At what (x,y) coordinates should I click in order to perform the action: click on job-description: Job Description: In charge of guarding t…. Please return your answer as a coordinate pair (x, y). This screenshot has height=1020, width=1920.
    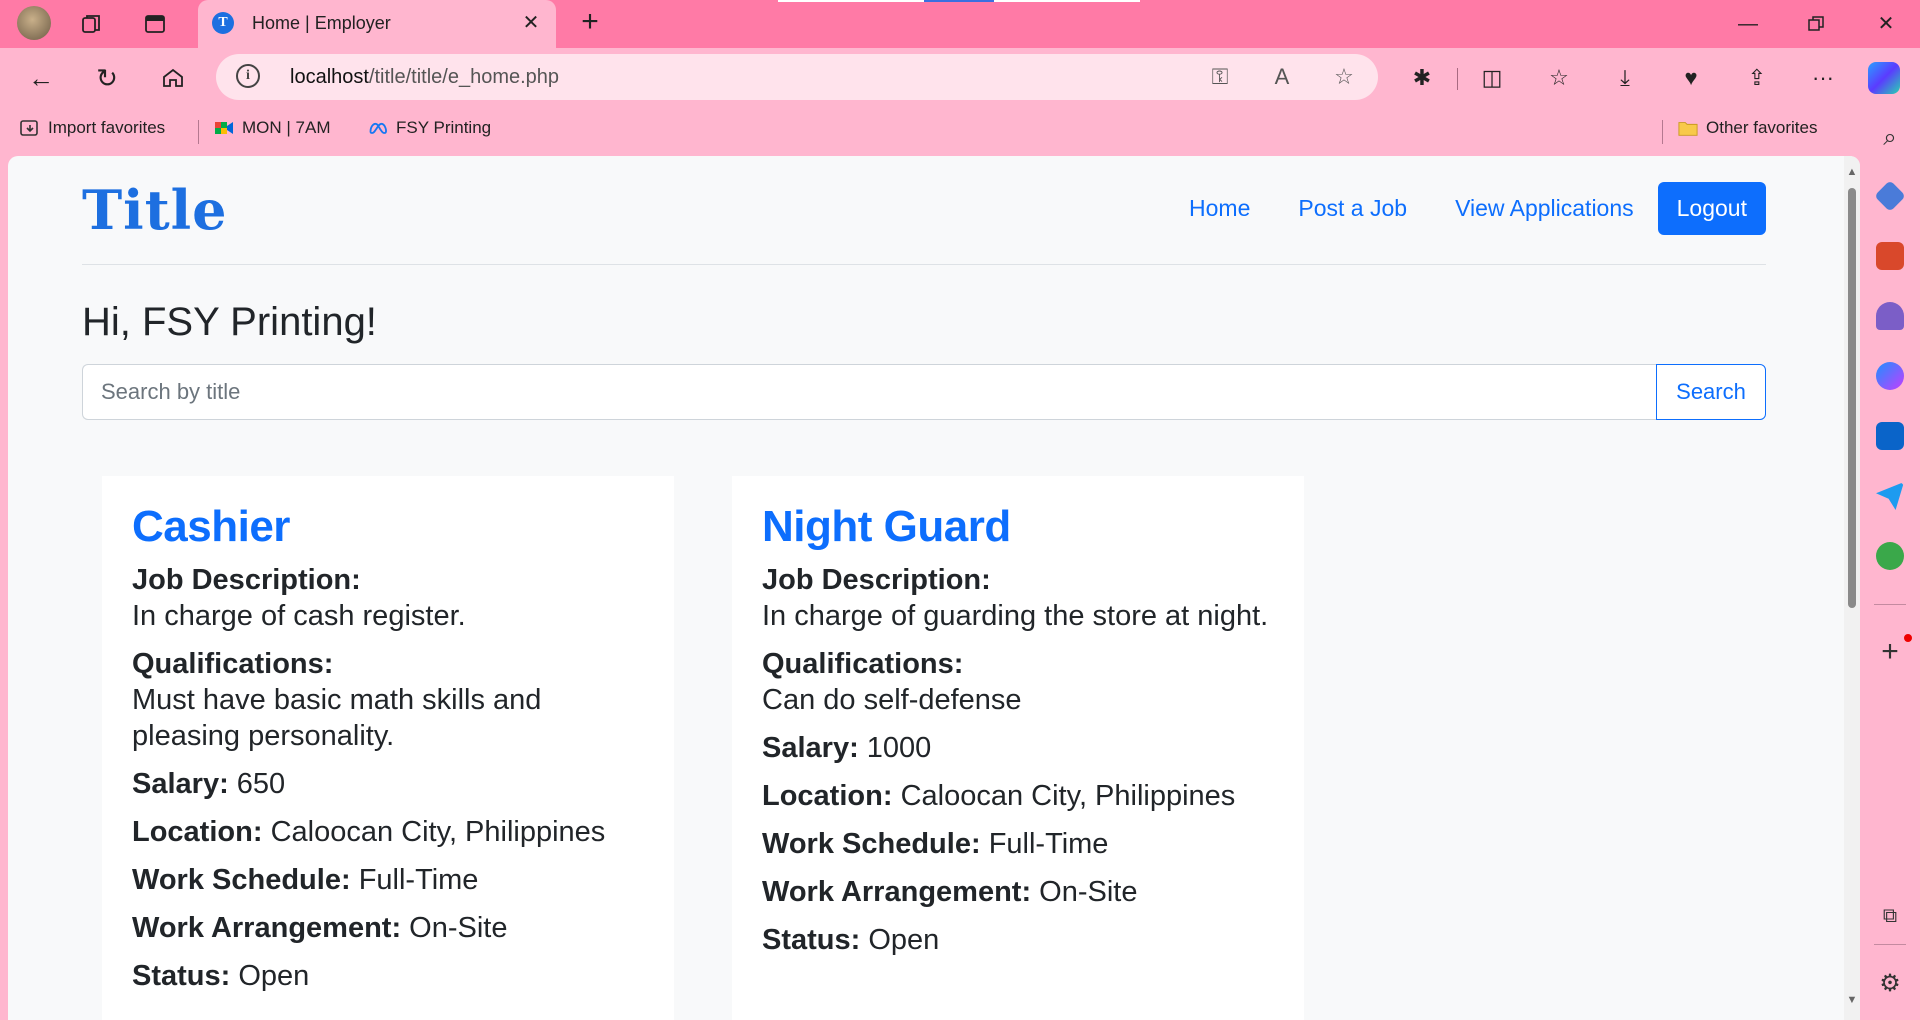
    Looking at the image, I should click on (1018, 598).